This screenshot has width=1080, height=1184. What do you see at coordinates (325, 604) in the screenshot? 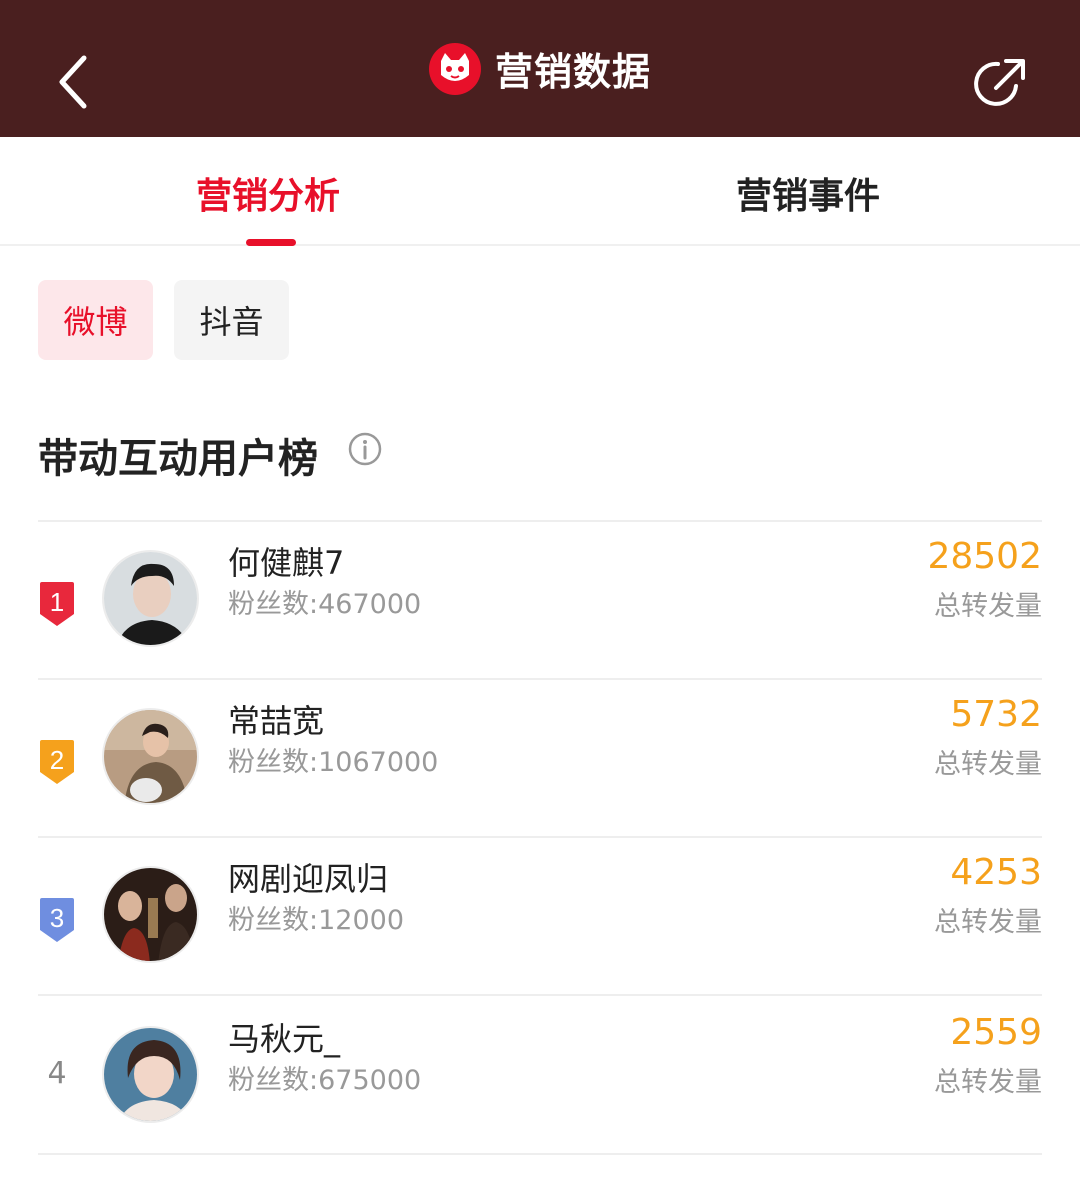
I see `fans-count: 粉丝数:467000` at bounding box center [325, 604].